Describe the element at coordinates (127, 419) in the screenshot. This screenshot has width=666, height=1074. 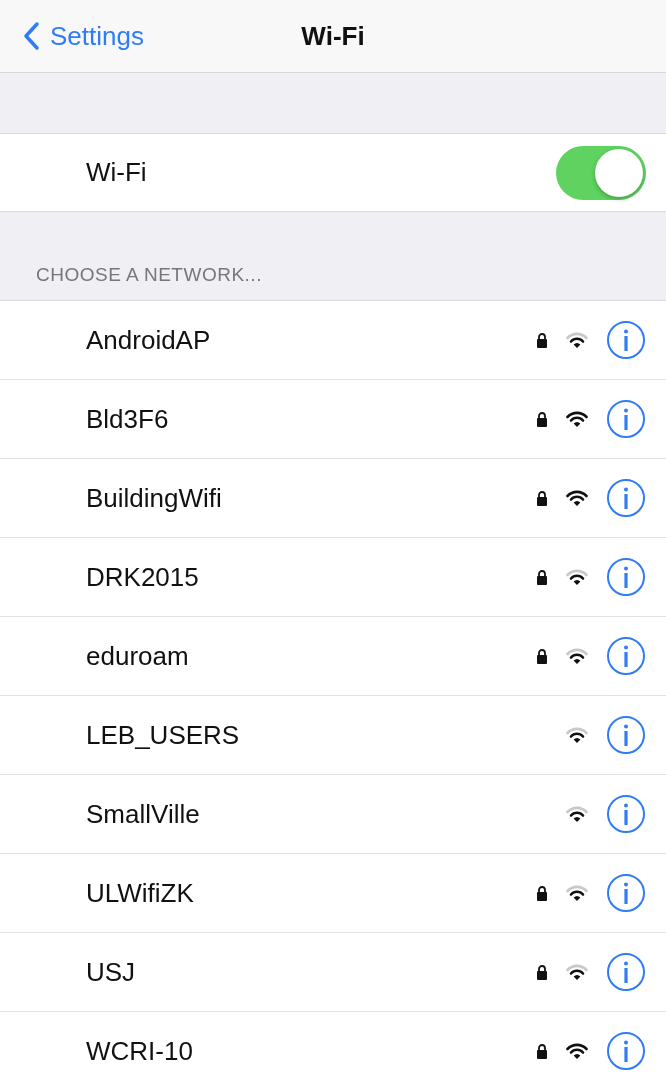
I see `network-name: Bld3F6` at that location.